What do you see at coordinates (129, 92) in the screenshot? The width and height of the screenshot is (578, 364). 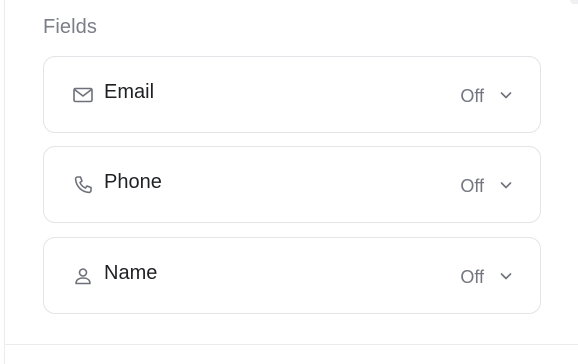 I see `field-label: Email` at bounding box center [129, 92].